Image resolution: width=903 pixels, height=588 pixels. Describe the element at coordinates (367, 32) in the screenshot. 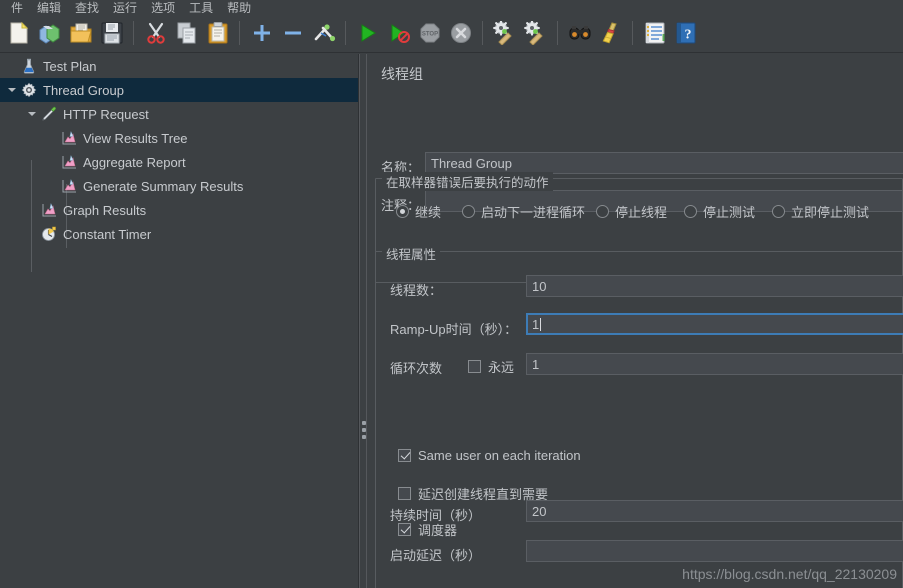

I see `start-button` at that location.